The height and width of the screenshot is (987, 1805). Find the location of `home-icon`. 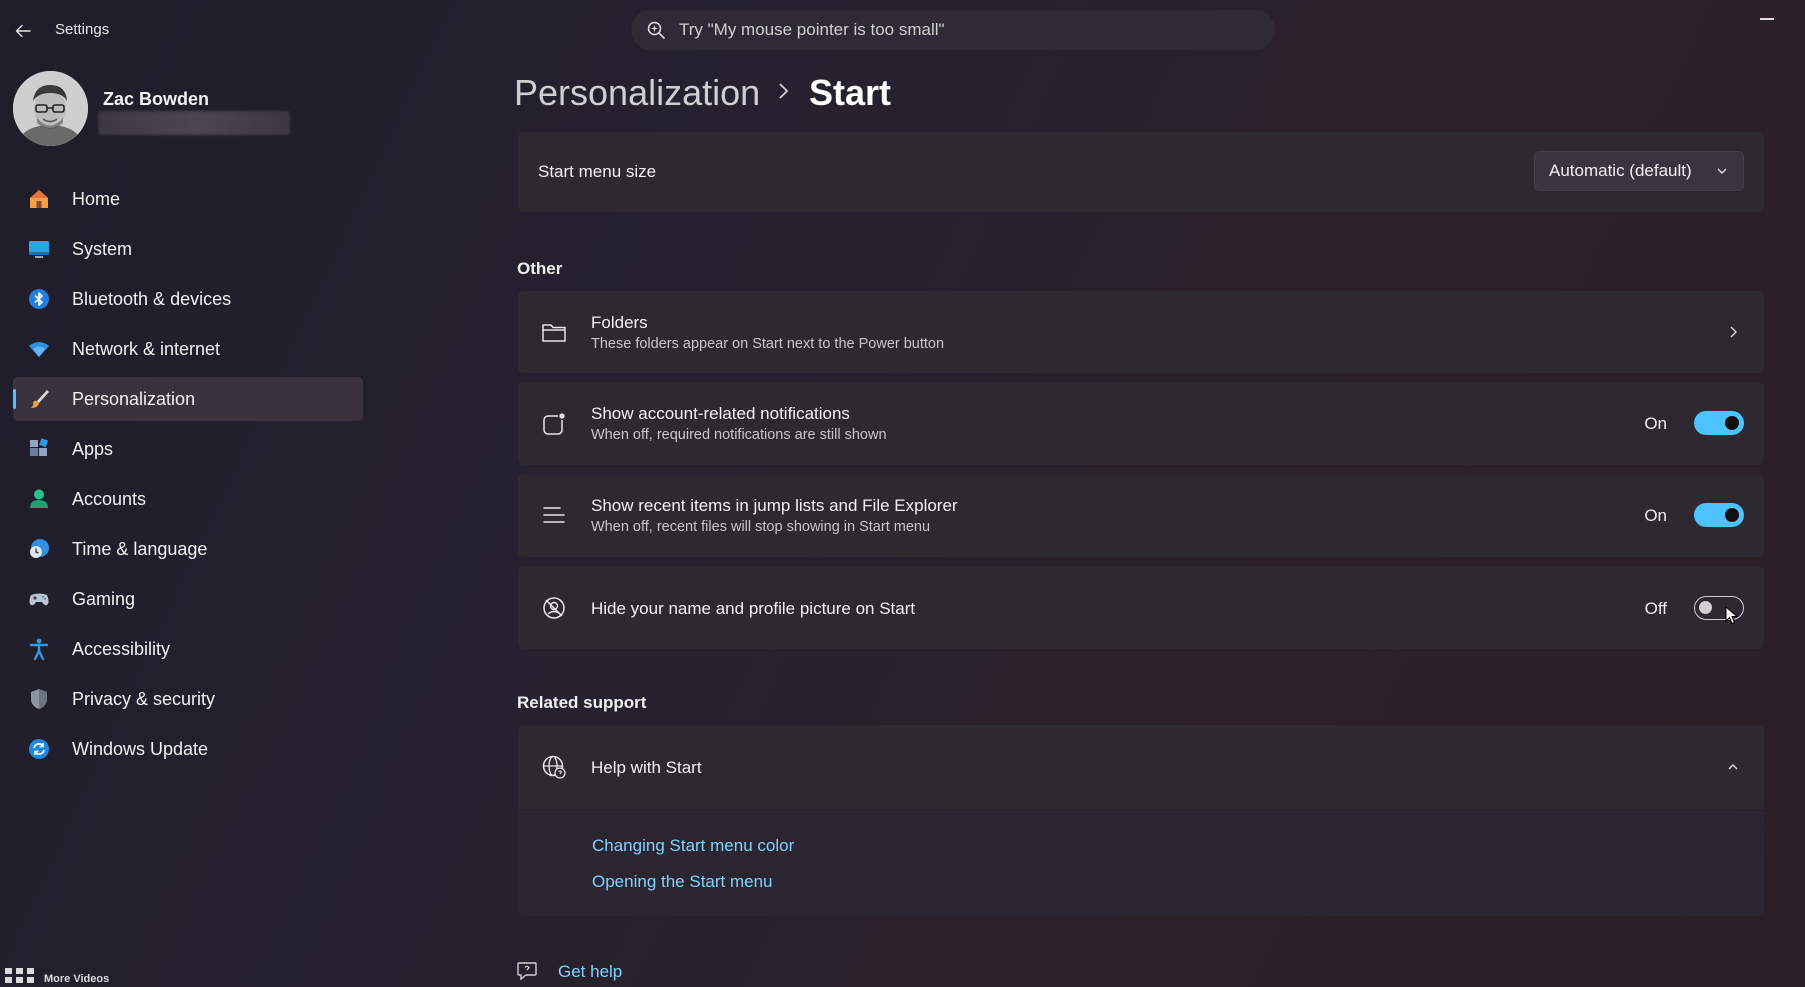

home-icon is located at coordinates (39, 199).